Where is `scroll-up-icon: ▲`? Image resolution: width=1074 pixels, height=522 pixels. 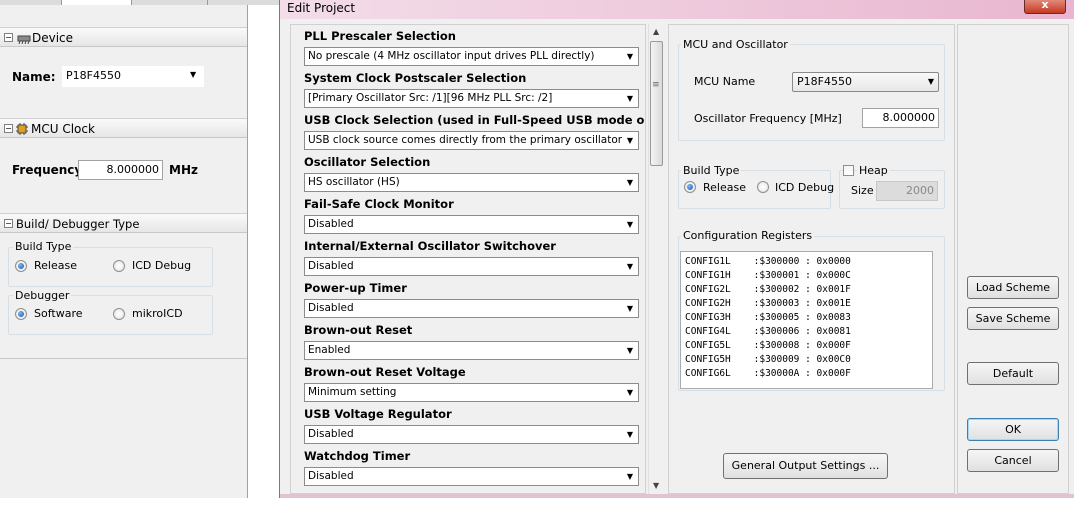
scroll-up-icon: ▲ is located at coordinates (656, 31).